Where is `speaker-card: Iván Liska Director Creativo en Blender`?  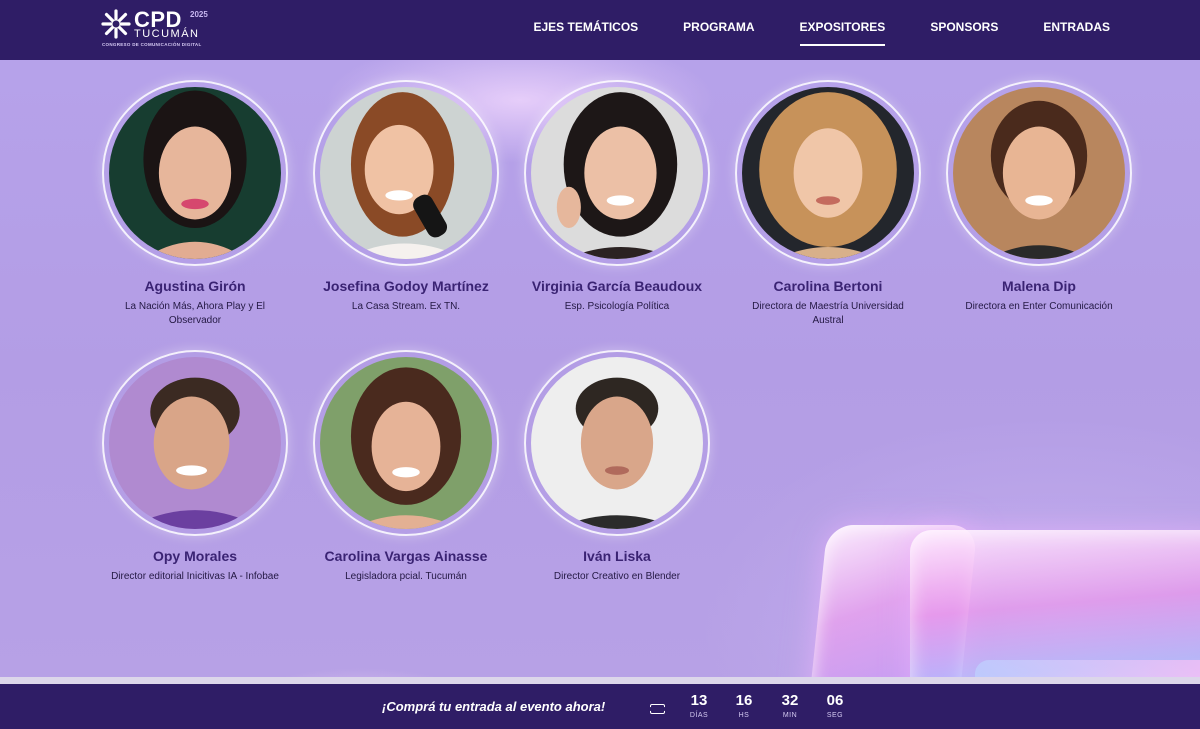
speaker-card: Iván Liska Director Creativo en Blender is located at coordinates (617, 467).